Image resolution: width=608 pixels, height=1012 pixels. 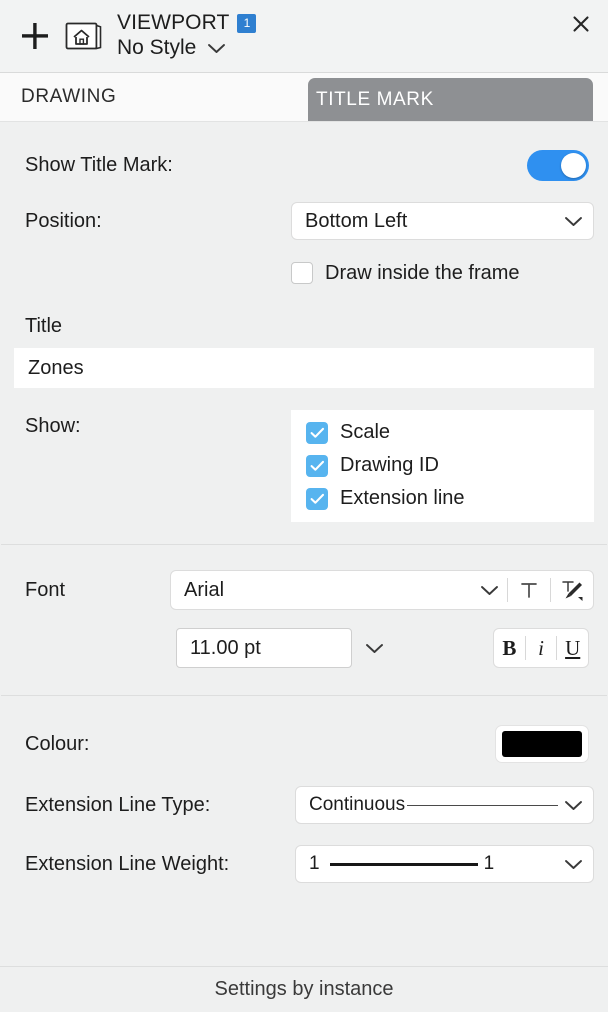 I want to click on extension-line-type-label: Extension Line Type:, so click(x=118, y=804).